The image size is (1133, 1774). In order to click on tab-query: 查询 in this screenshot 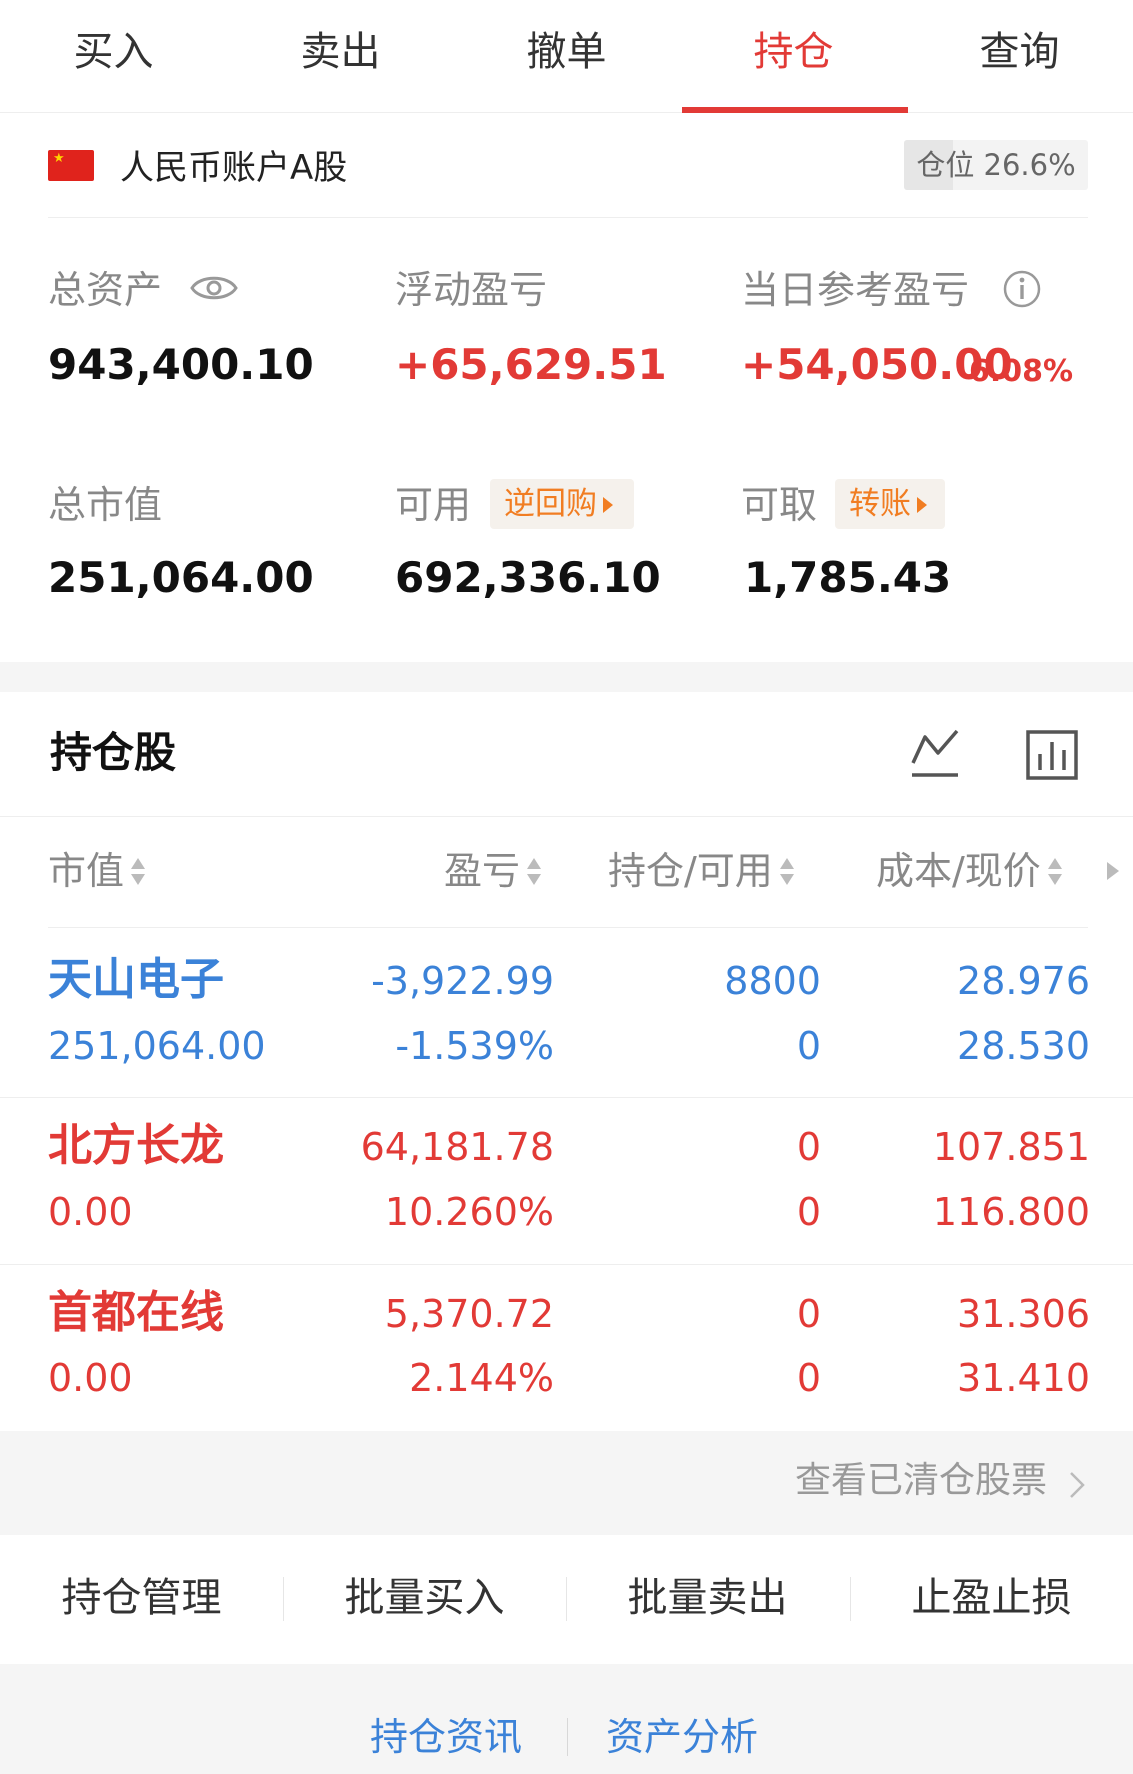, I will do `click(1019, 52)`.